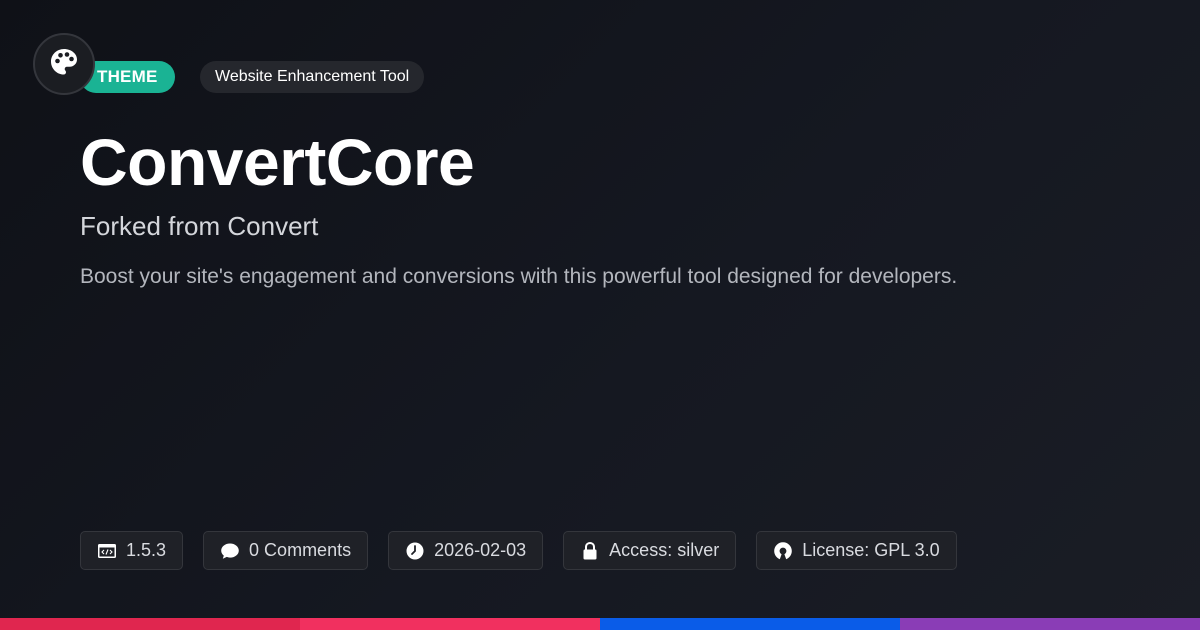 This screenshot has width=1200, height=630. I want to click on version-text: 1.5.3, so click(146, 550).